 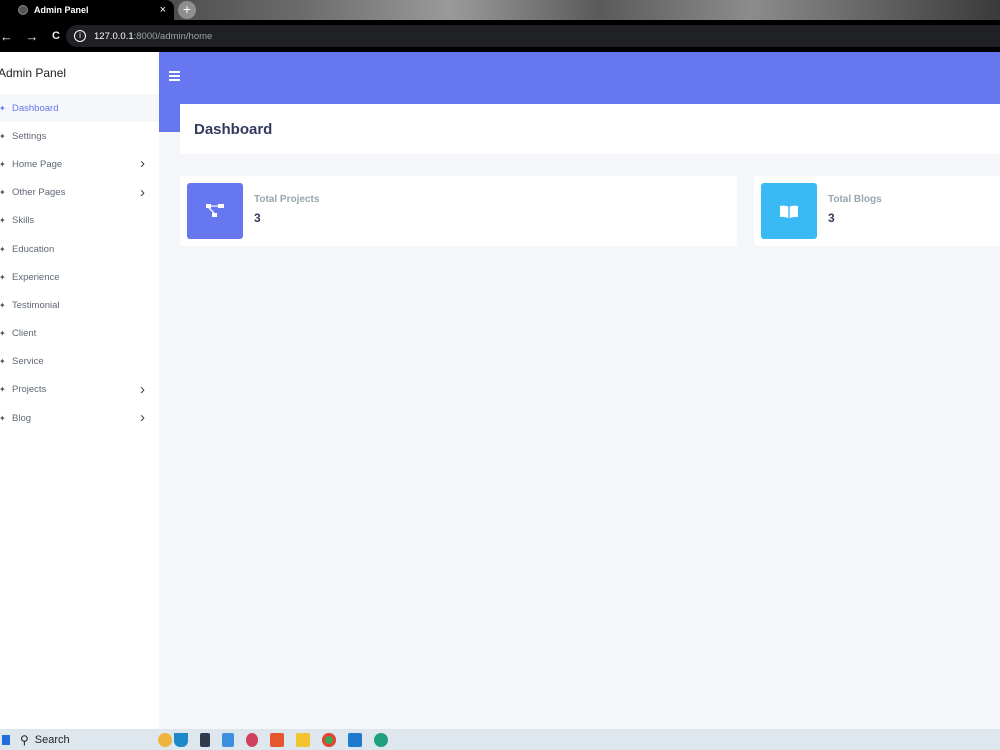 What do you see at coordinates (36, 277) in the screenshot?
I see `sidebar-item-label: Experience` at bounding box center [36, 277].